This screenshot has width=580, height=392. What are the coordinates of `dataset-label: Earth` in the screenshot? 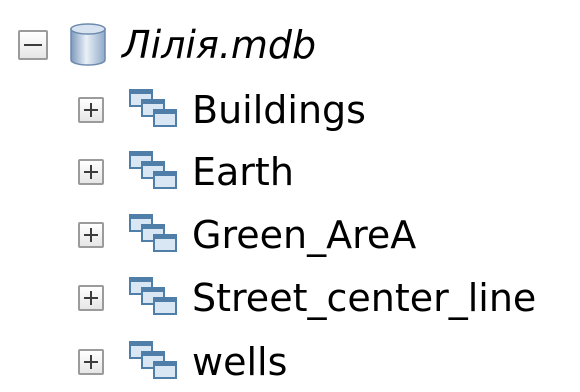 It's located at (243, 172).